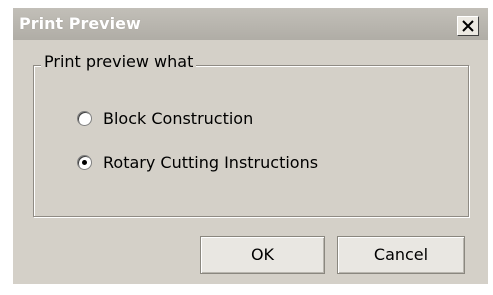  What do you see at coordinates (119, 61) in the screenshot?
I see `group-legend: Print preview what` at bounding box center [119, 61].